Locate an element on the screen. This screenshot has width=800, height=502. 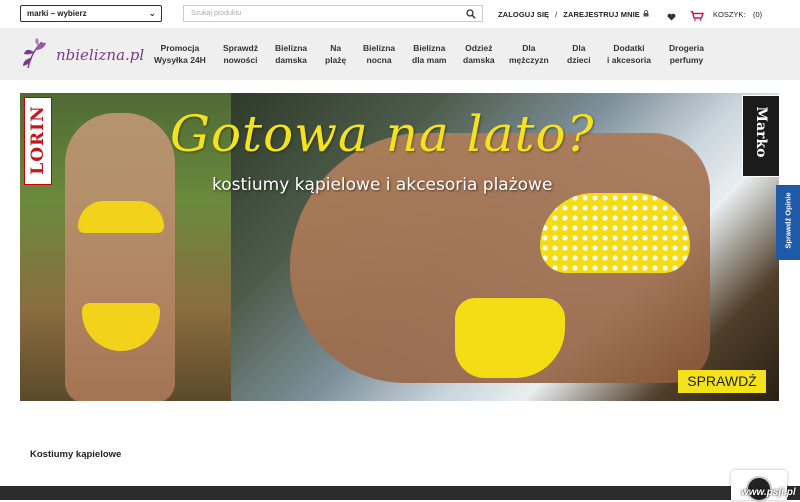
nav-item-promocja: Promocja Wysyłka 24H is located at coordinates (180, 54).